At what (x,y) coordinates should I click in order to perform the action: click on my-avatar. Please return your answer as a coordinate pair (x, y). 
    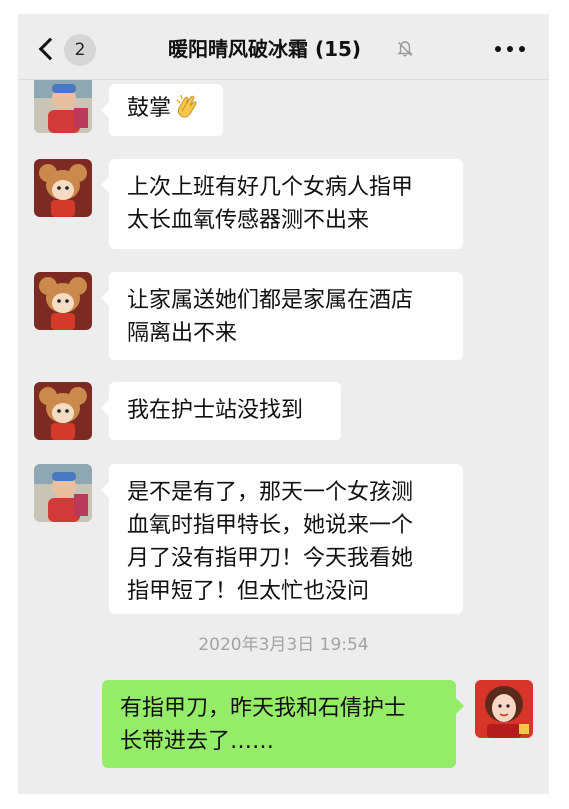
    Looking at the image, I should click on (504, 709).